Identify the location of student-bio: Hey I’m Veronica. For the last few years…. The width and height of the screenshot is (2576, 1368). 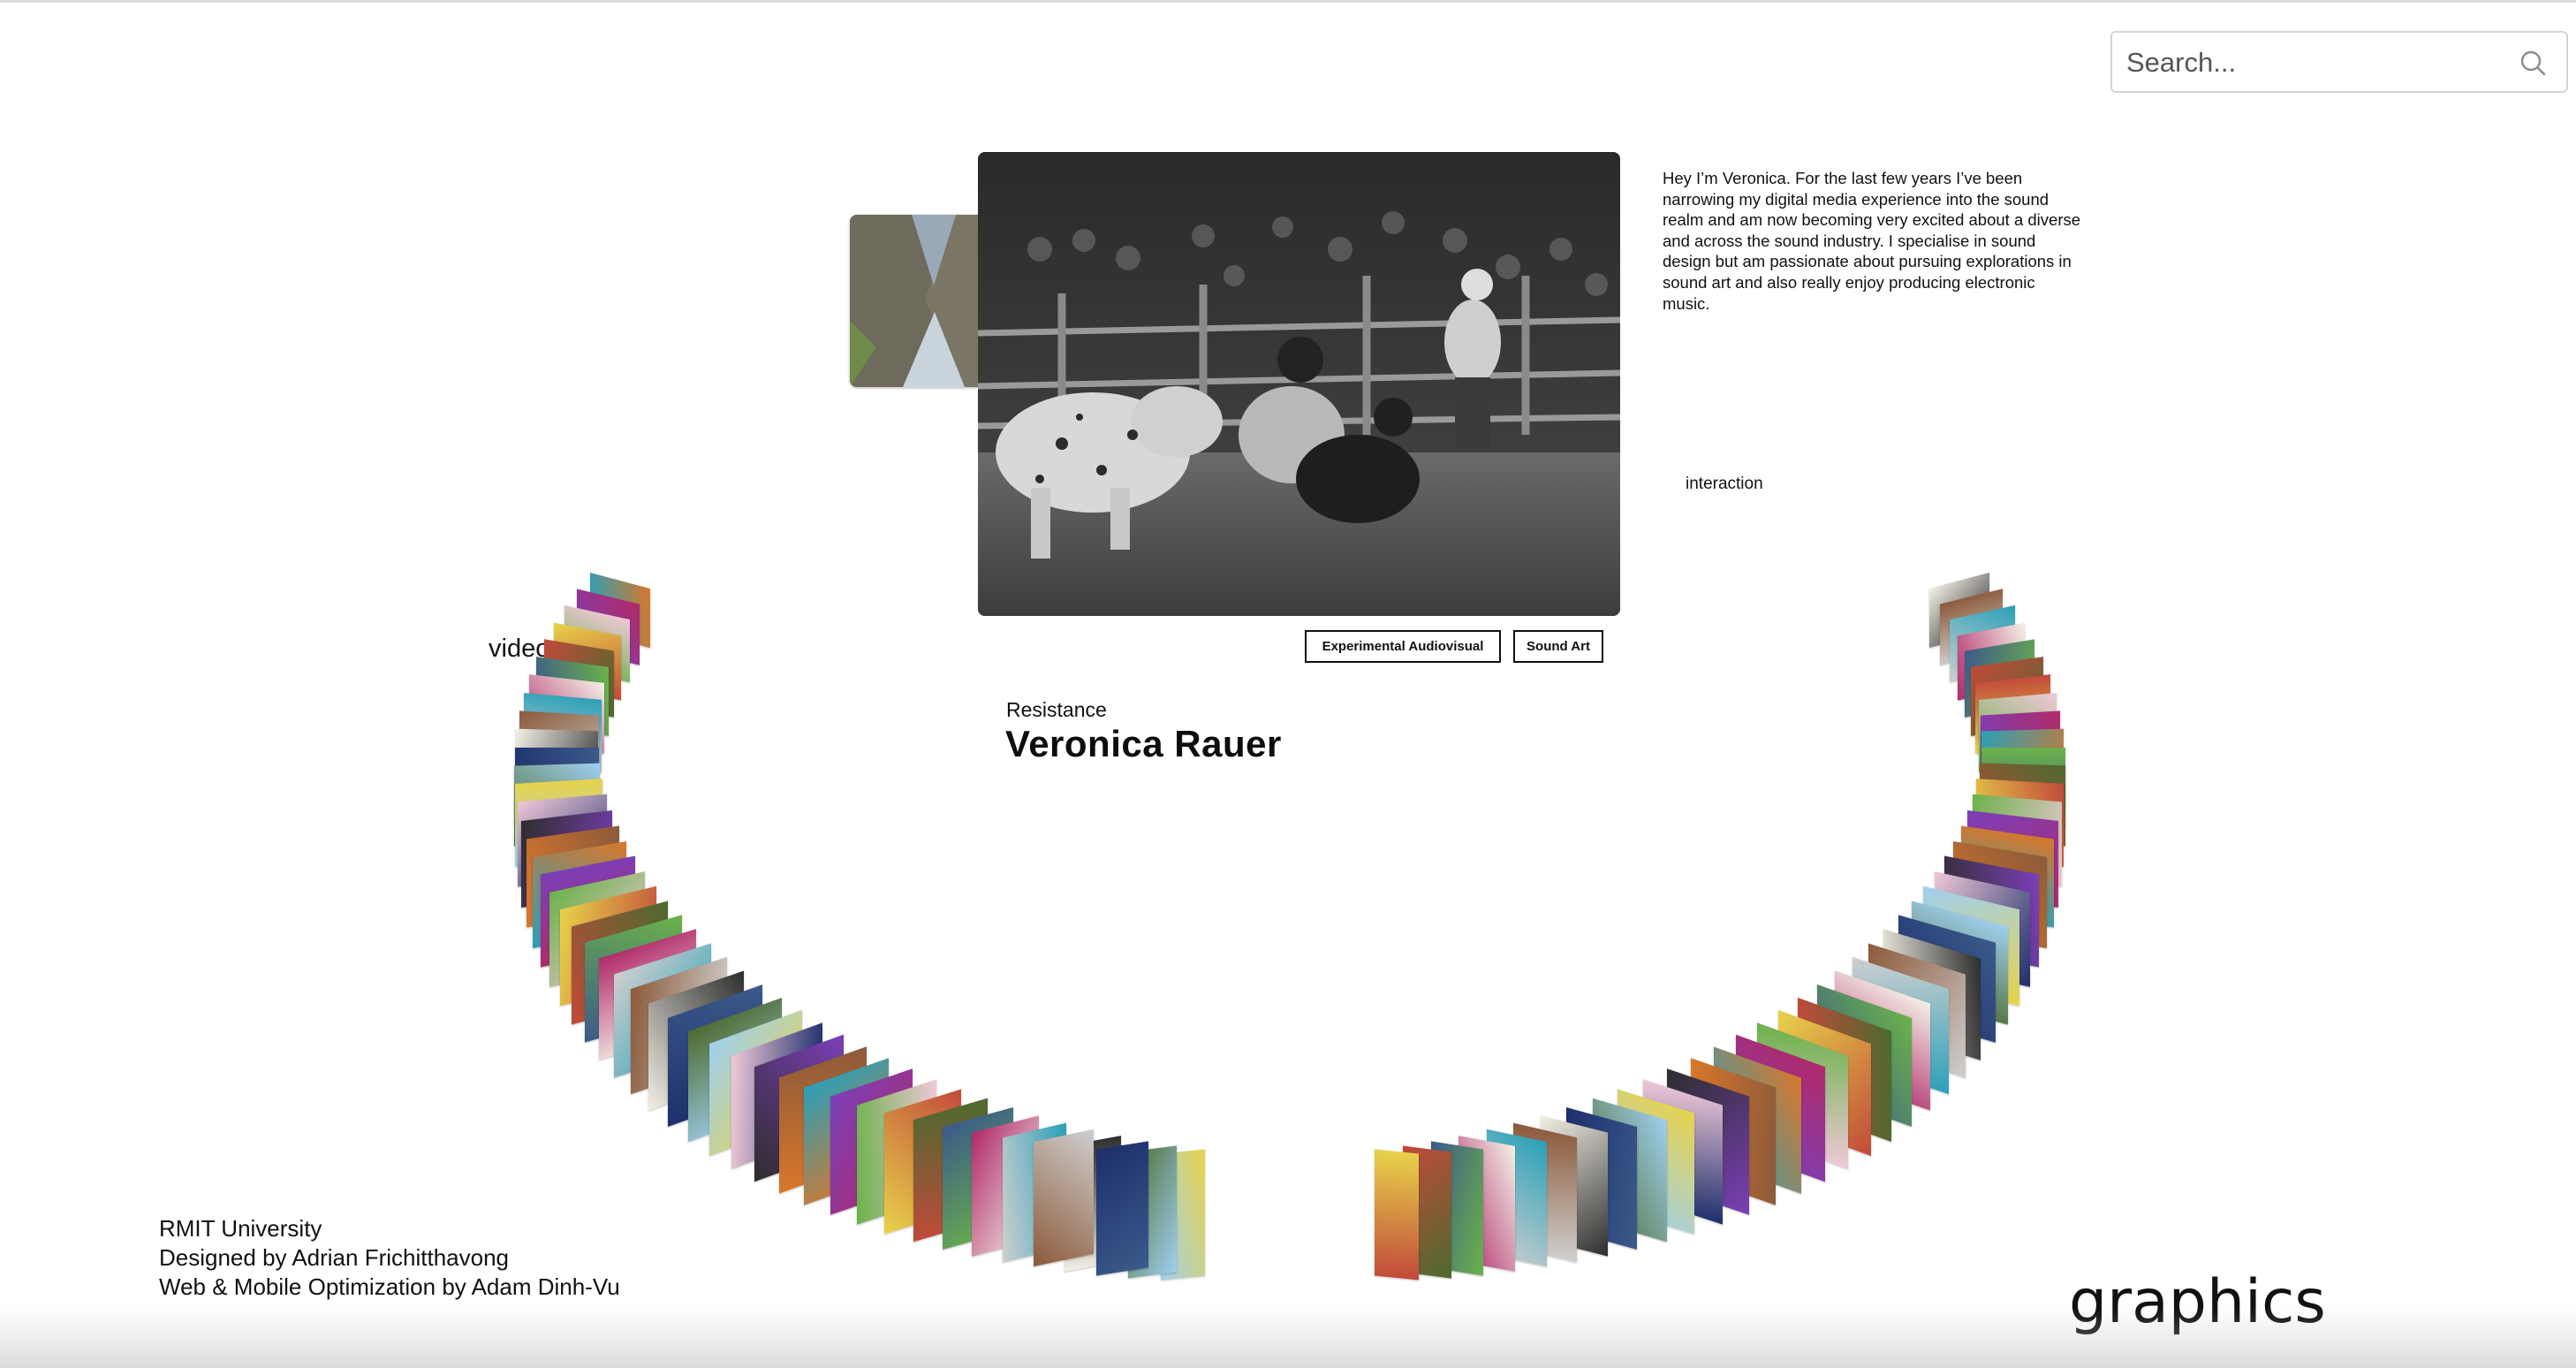
(1872, 241).